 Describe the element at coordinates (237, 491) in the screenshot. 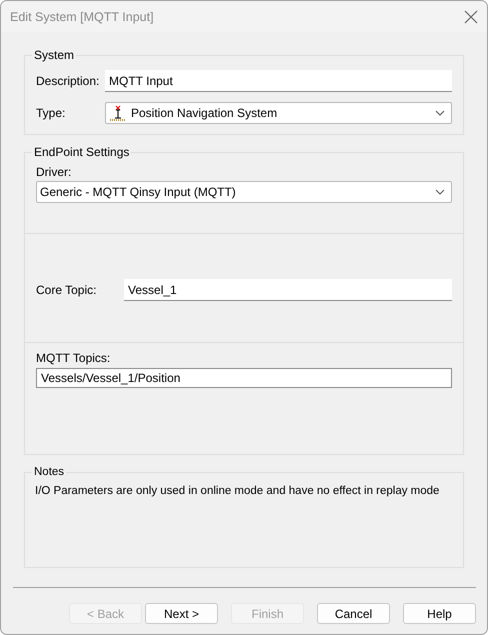

I see `notes-text: I/O Parameters are only used in online mode and have no effect in replay mode` at that location.